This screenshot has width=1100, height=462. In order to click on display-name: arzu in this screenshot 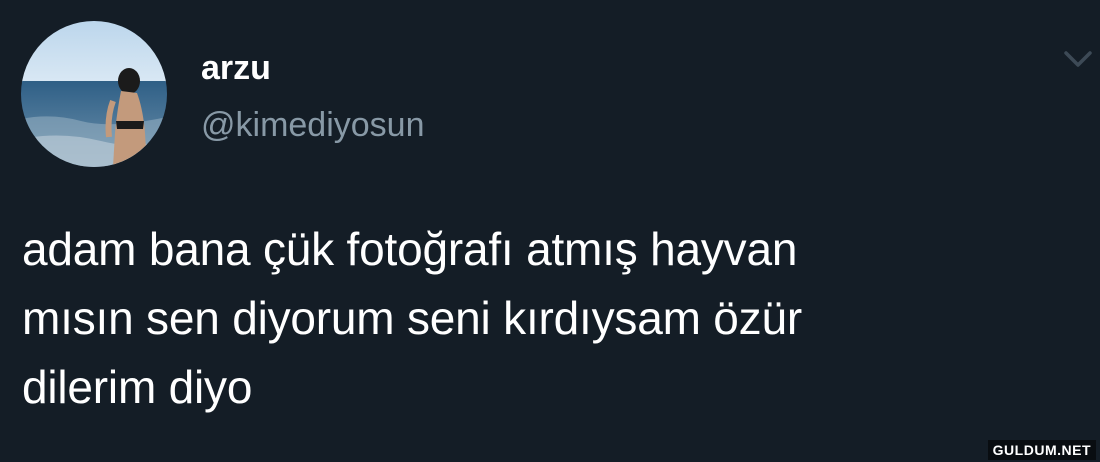, I will do `click(236, 68)`.